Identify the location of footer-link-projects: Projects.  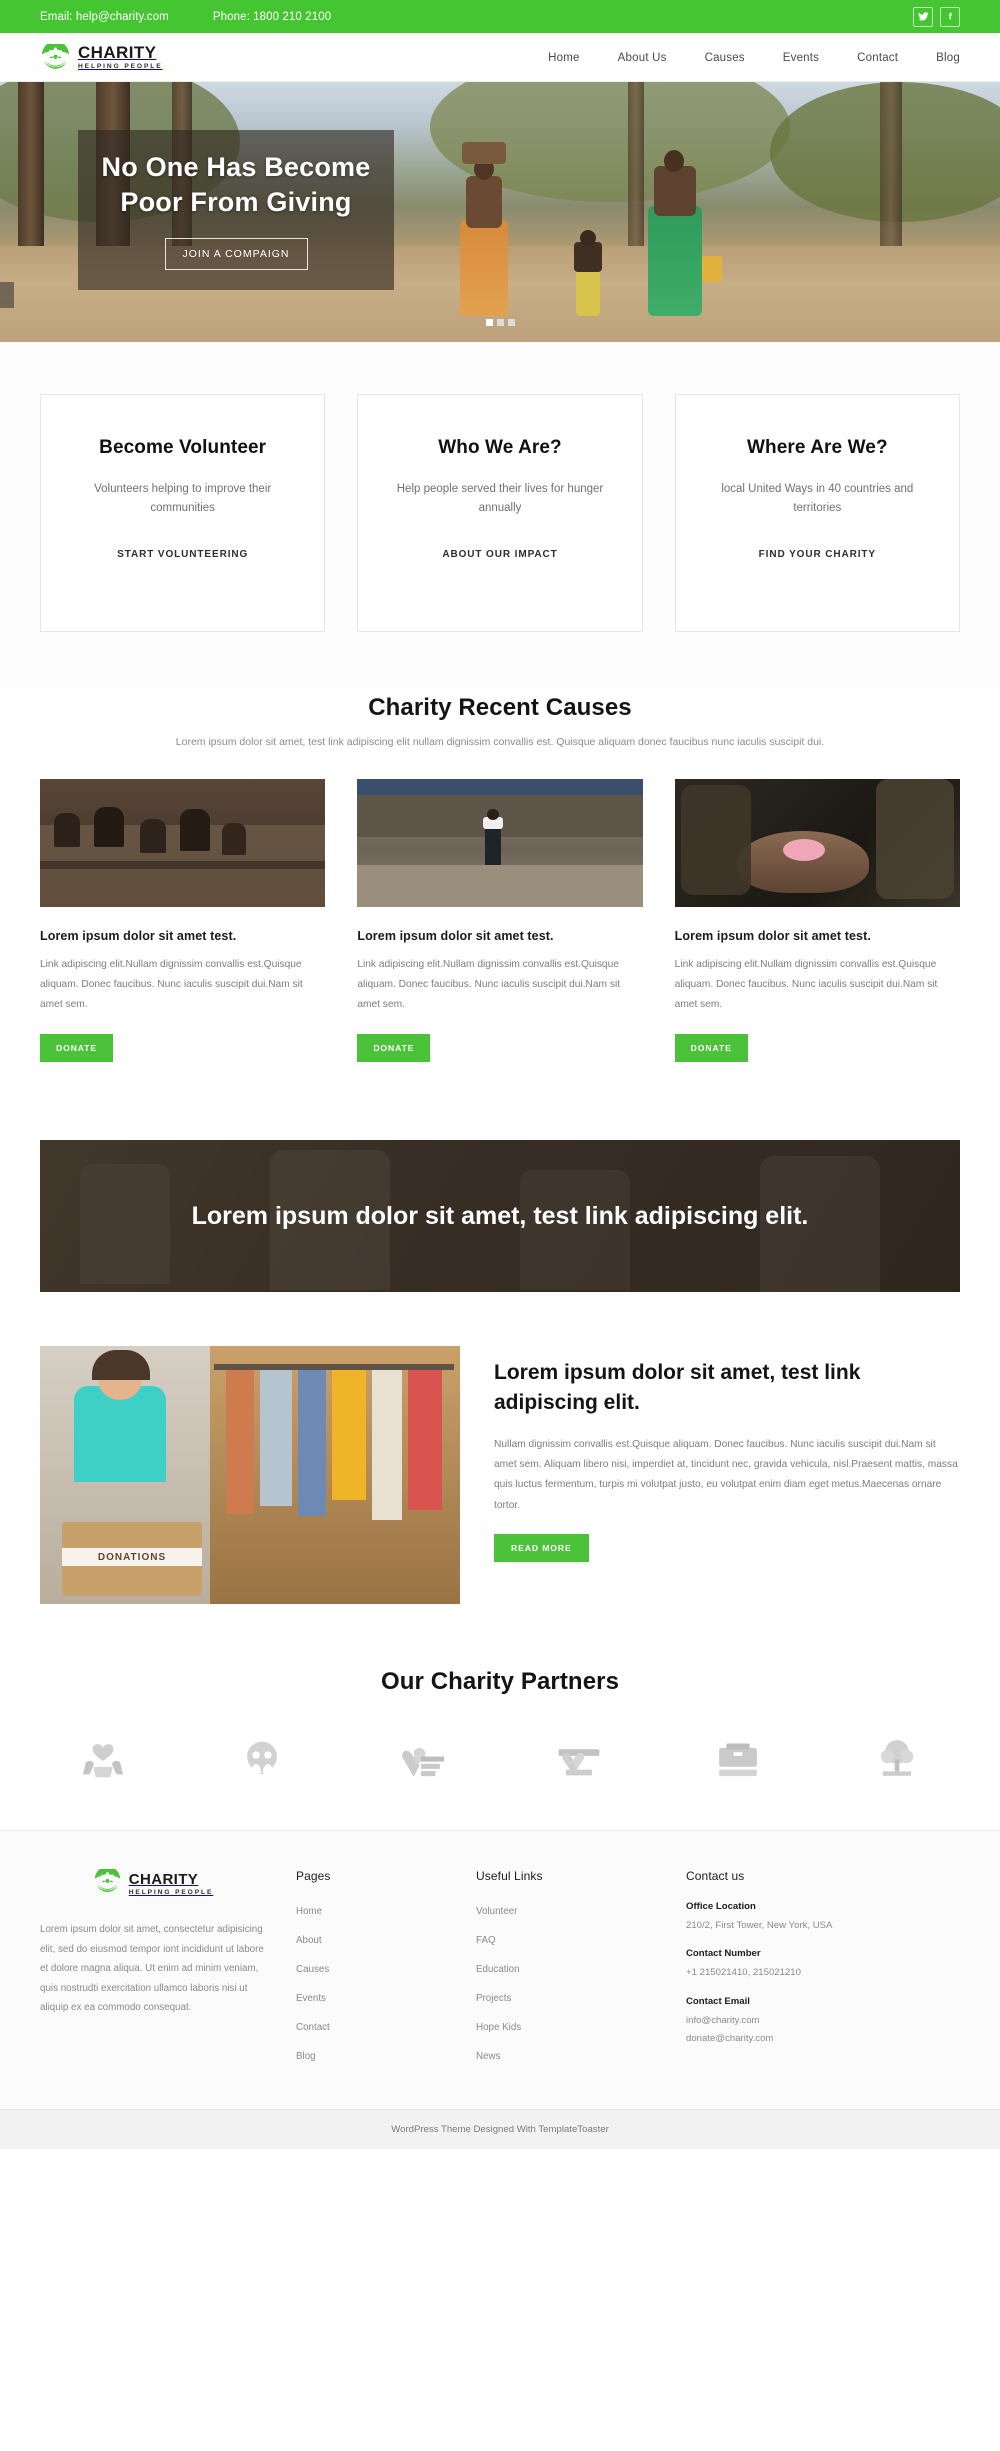
(493, 1998).